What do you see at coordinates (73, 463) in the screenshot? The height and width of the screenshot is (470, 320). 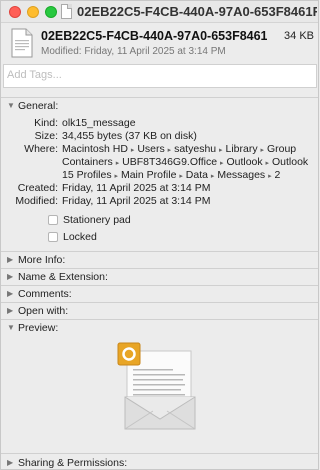 I see `section-sharing-label: Sharing & Permissions:` at bounding box center [73, 463].